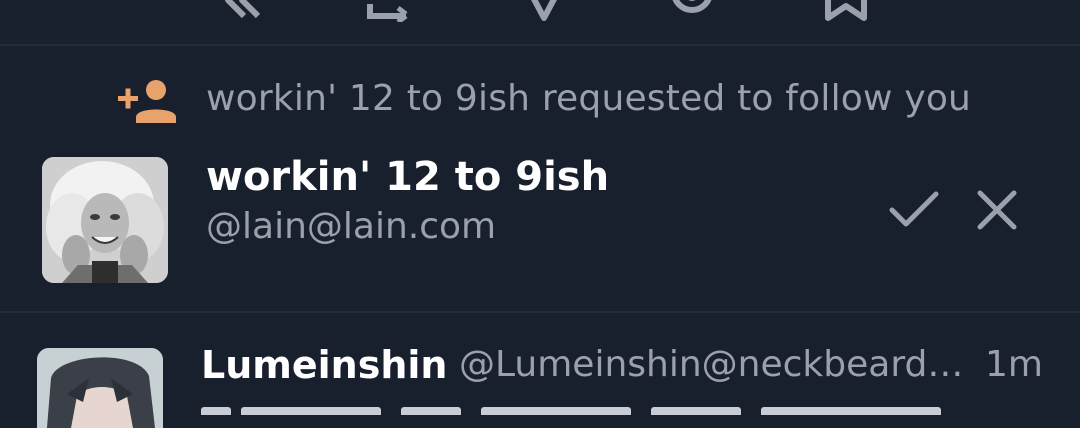  Describe the element at coordinates (390, 12) in the screenshot. I see `boost-icon` at that location.